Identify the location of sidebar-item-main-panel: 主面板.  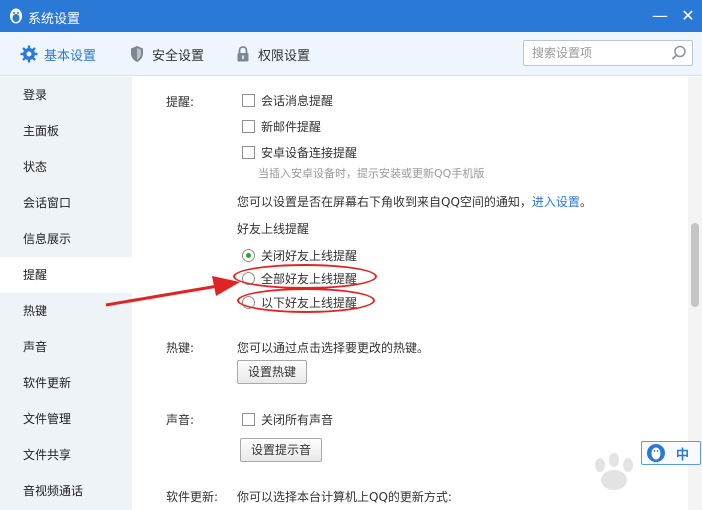
(66, 131).